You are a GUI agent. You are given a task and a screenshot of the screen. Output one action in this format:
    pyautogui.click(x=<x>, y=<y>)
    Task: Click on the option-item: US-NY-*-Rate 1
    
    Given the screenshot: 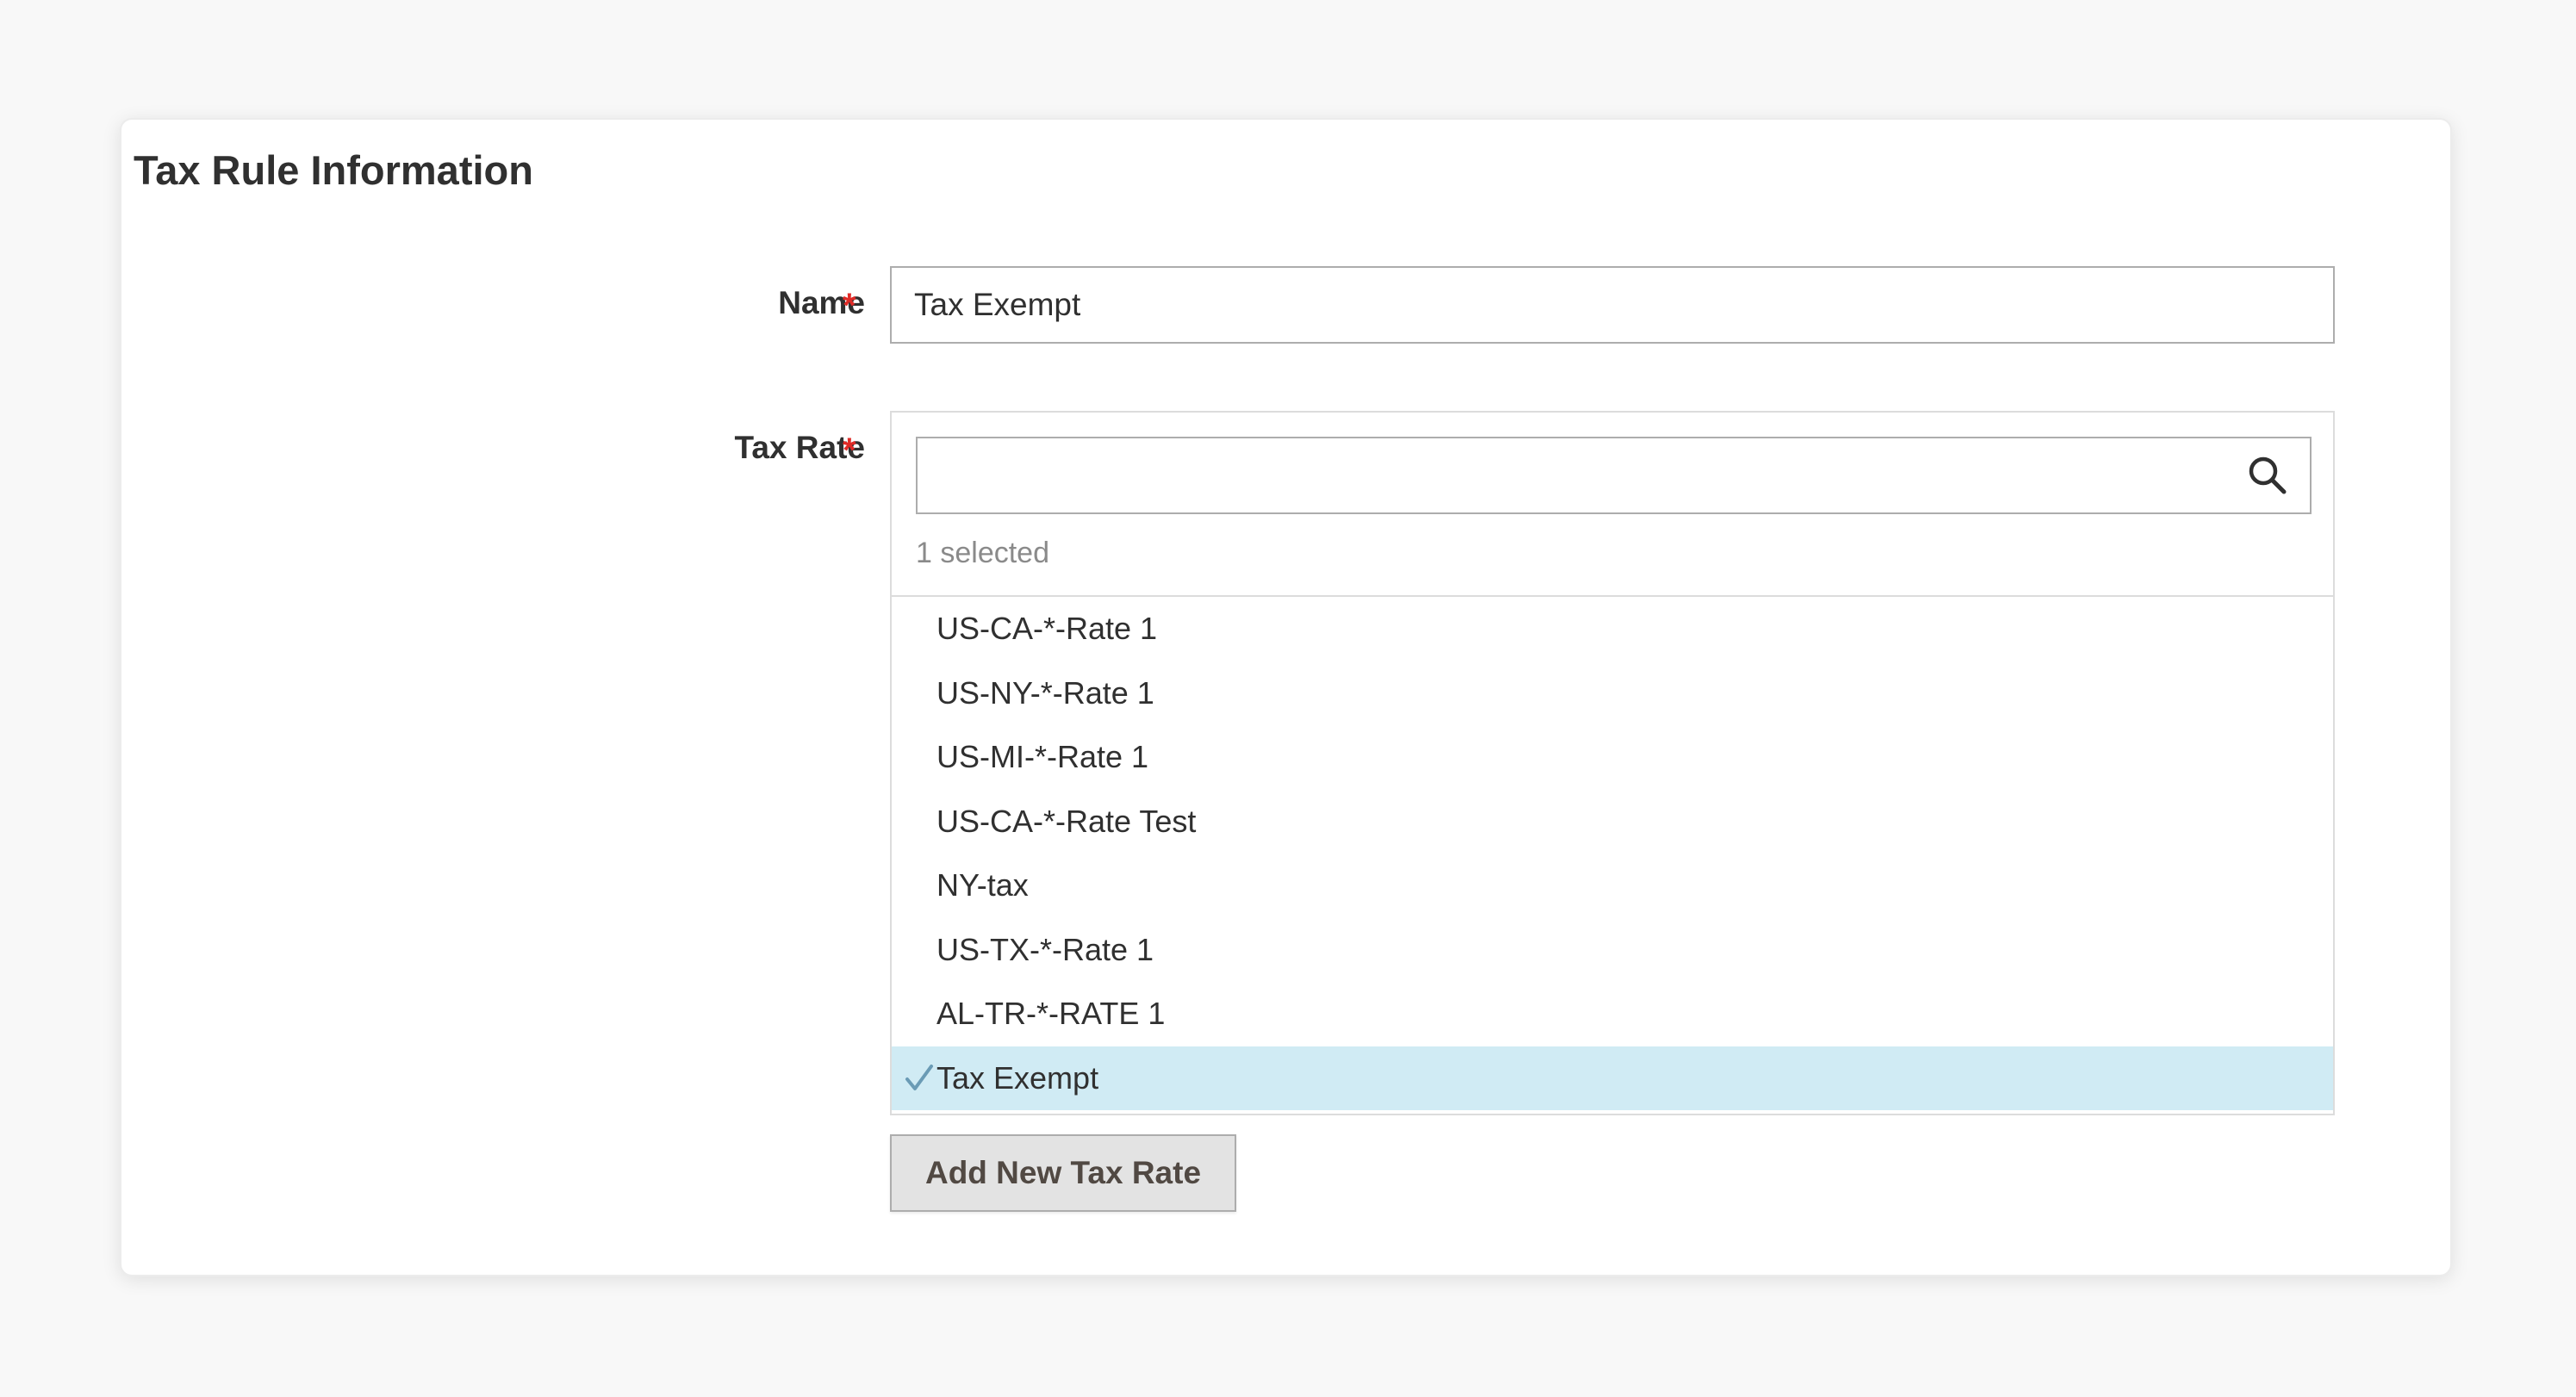 What is the action you would take?
    pyautogui.click(x=1613, y=694)
    